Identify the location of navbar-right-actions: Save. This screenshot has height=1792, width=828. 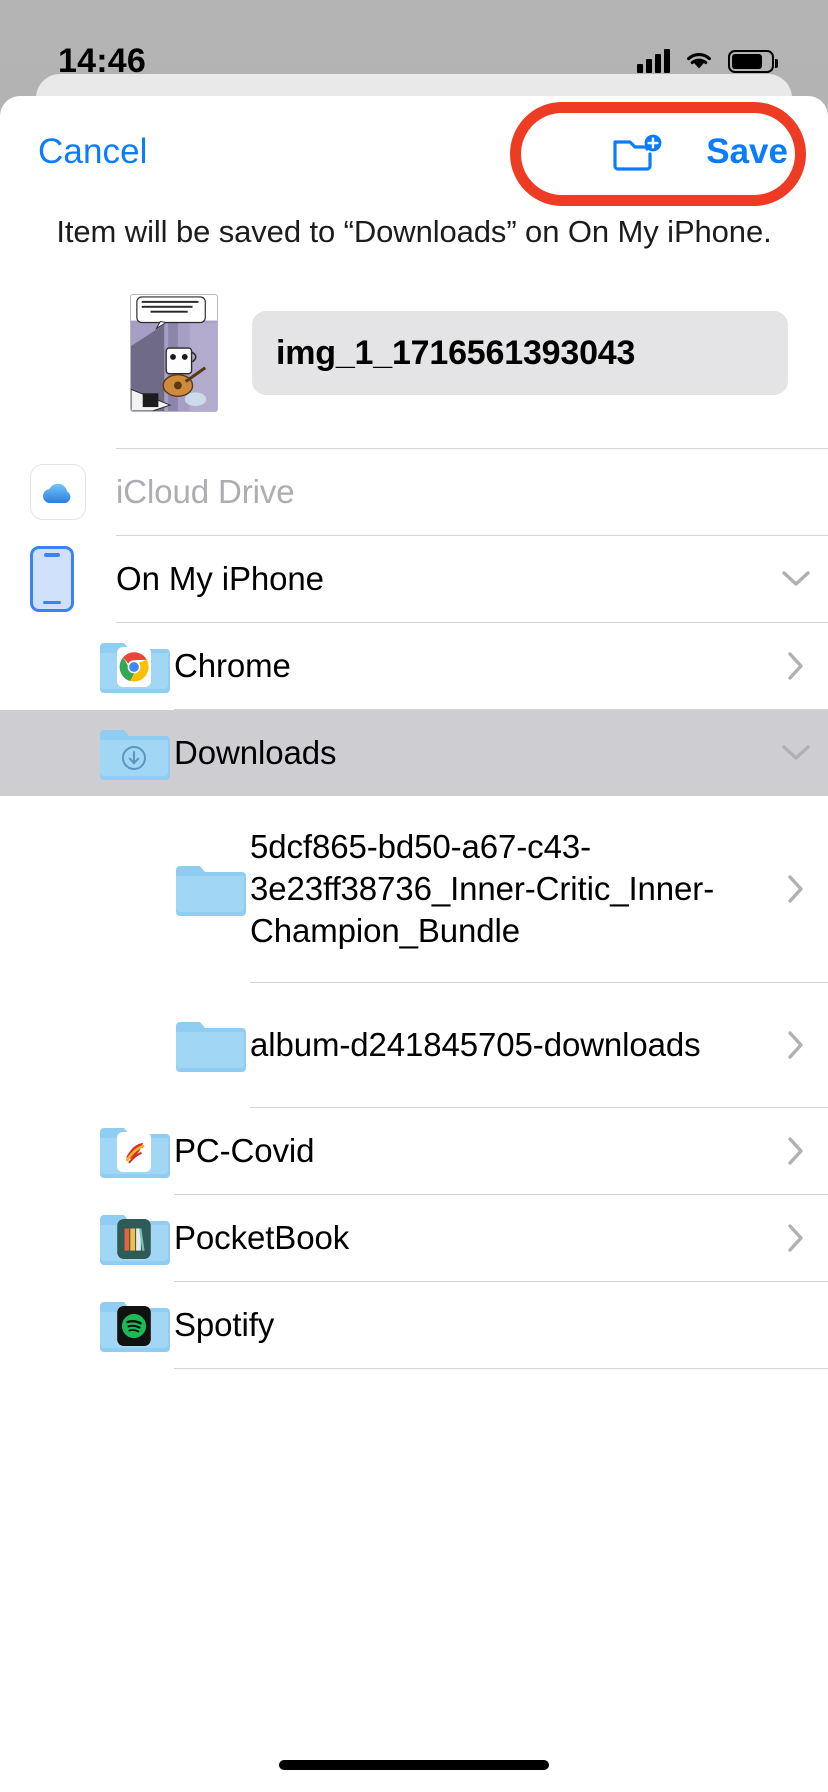
(700, 152).